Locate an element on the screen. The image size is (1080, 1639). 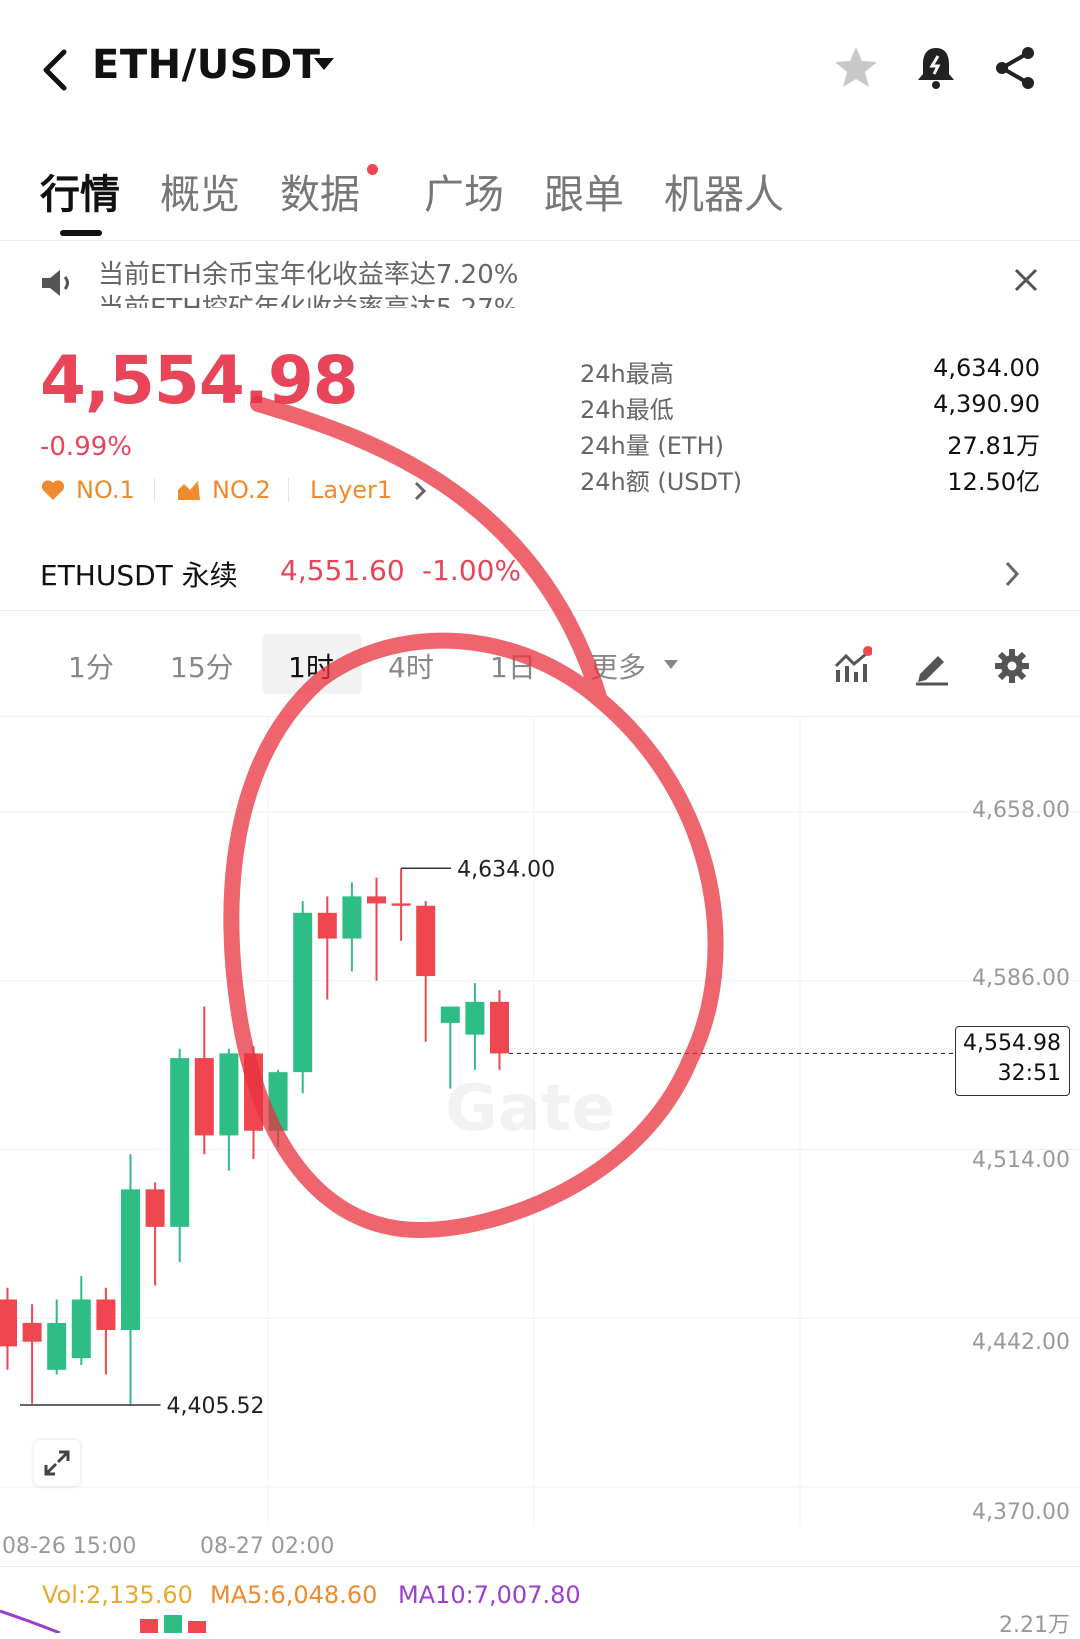
time-tick: 08-26 15:00 is located at coordinates (69, 1546).